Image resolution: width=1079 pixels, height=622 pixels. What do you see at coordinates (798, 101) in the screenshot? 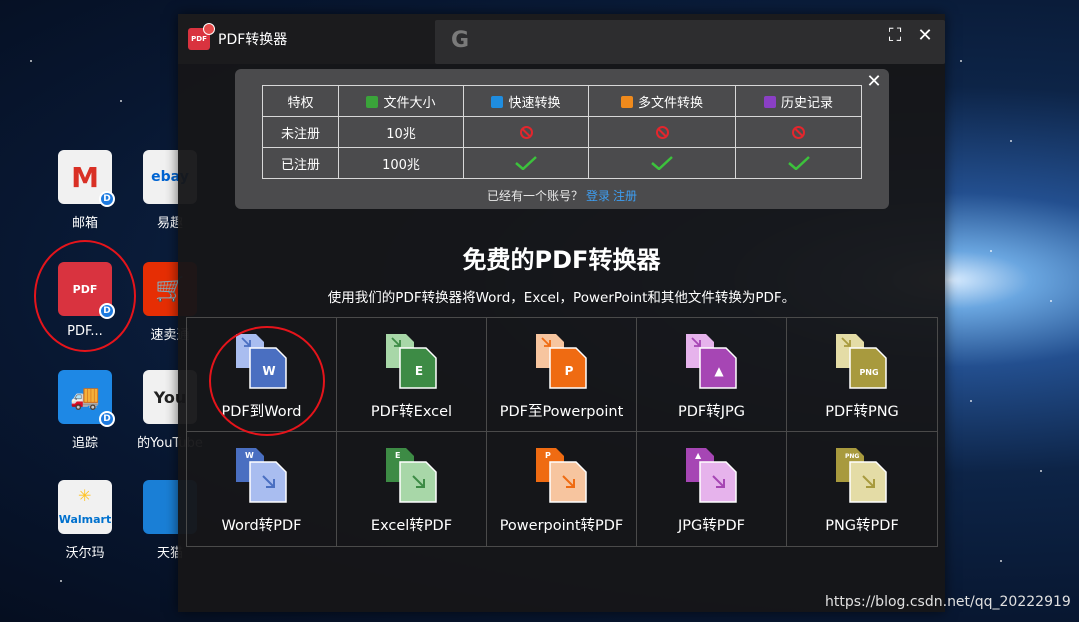
I see `column-header: 历史记录` at bounding box center [798, 101].